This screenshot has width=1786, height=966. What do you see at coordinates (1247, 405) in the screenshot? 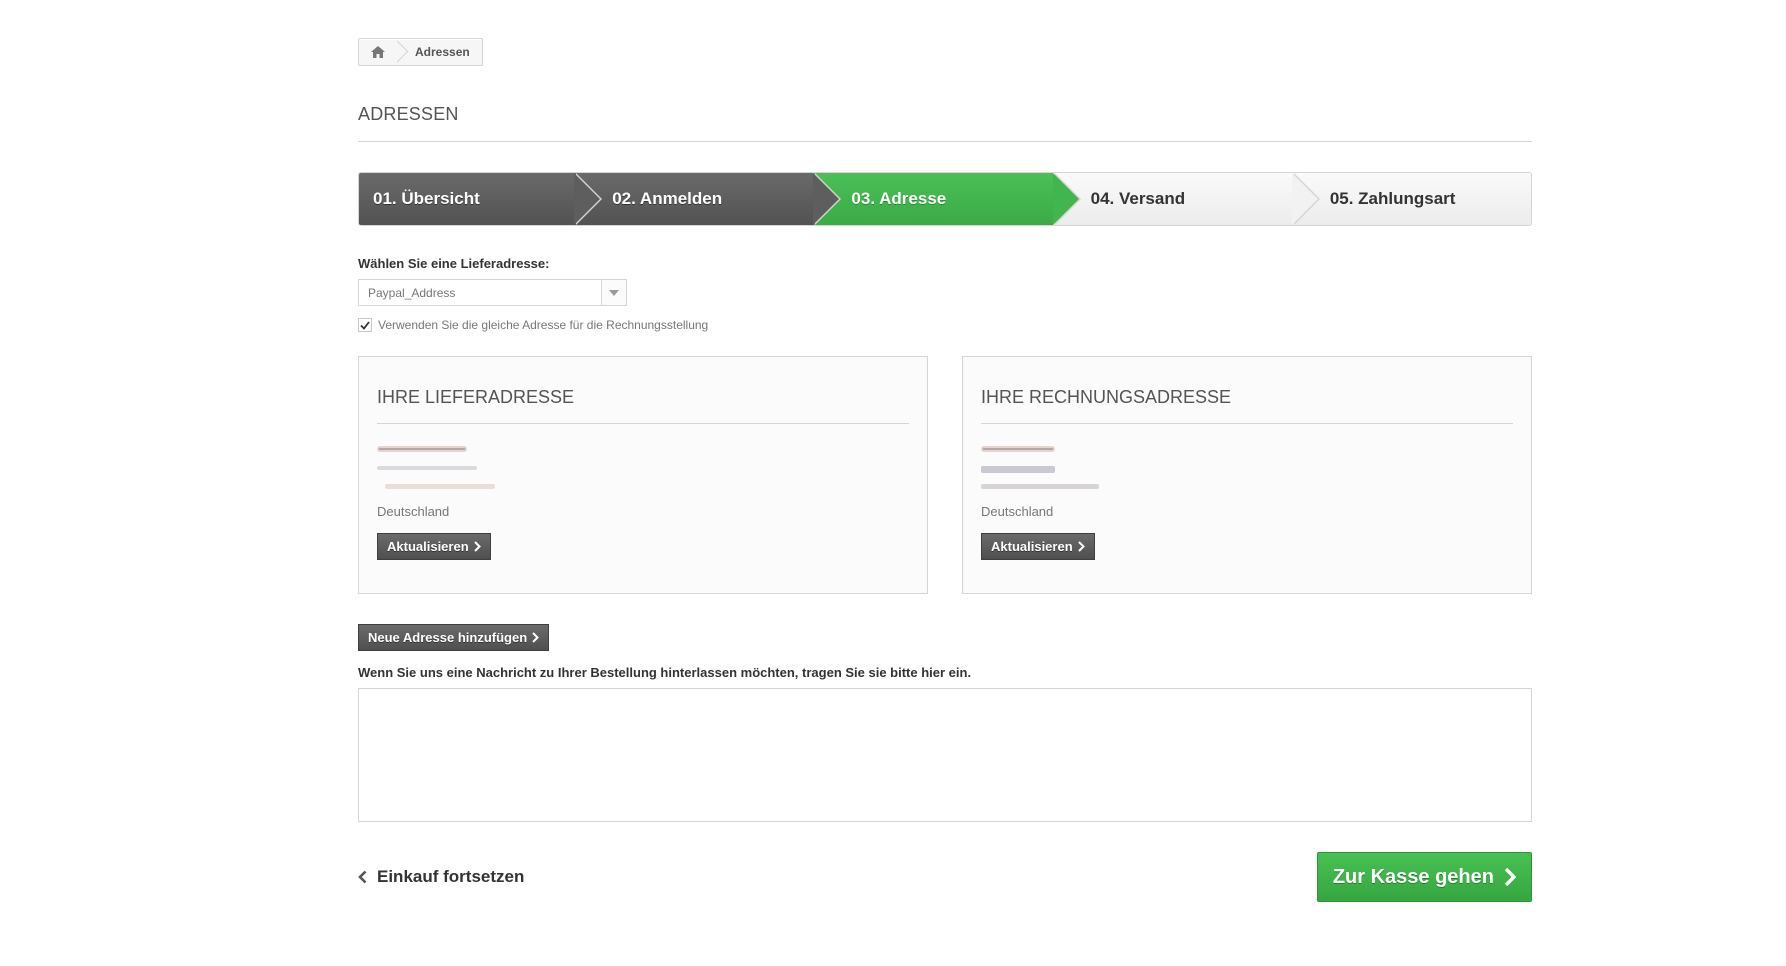
I see `billing-address-title: IHRE RECHNUNGSADRESSE` at bounding box center [1247, 405].